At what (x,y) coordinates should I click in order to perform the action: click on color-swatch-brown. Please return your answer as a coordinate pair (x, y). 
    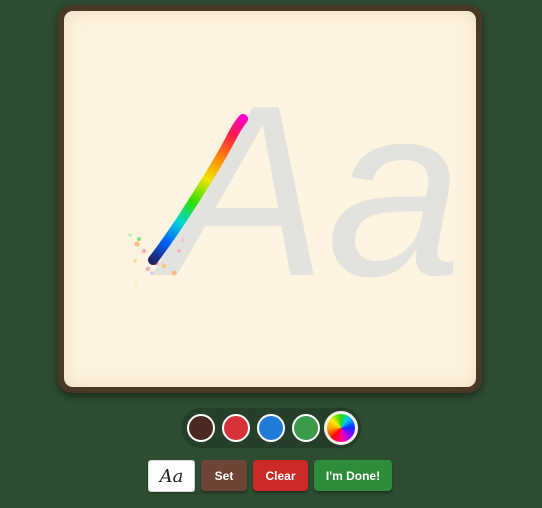
    Looking at the image, I should click on (201, 428).